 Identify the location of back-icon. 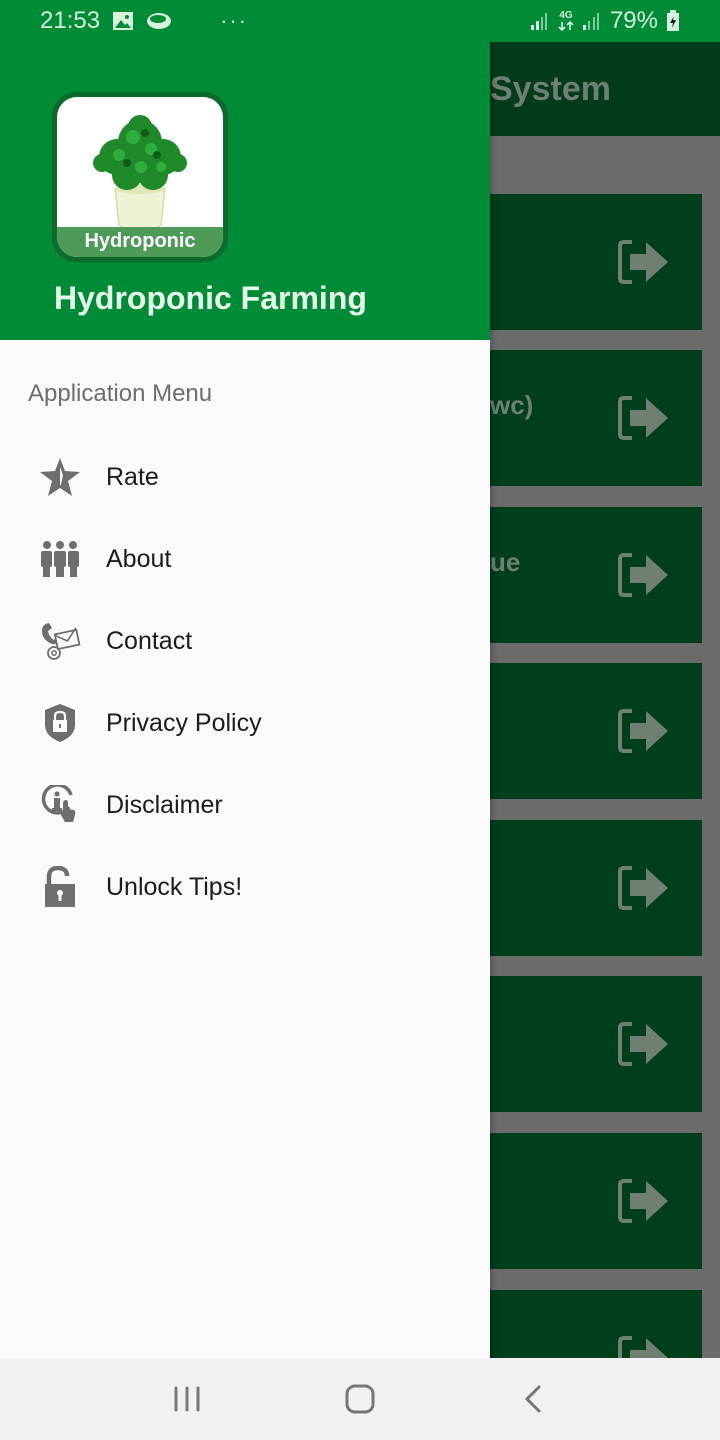
(533, 1399).